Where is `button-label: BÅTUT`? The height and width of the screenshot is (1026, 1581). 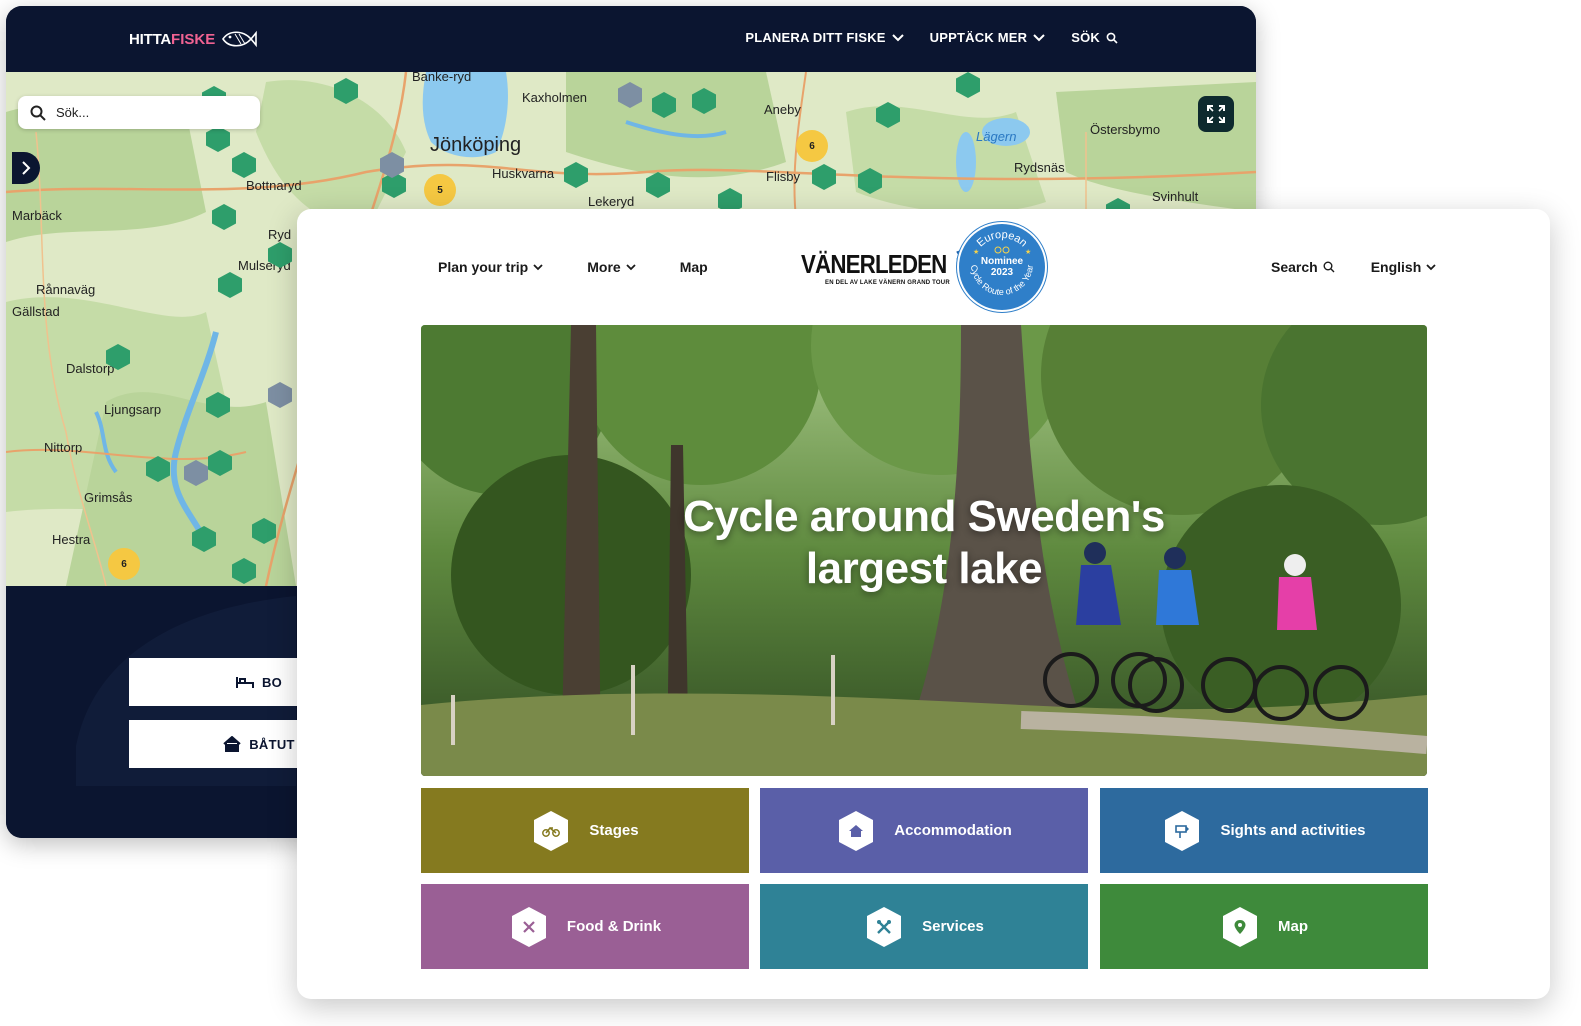
button-label: BÅTUT is located at coordinates (272, 744).